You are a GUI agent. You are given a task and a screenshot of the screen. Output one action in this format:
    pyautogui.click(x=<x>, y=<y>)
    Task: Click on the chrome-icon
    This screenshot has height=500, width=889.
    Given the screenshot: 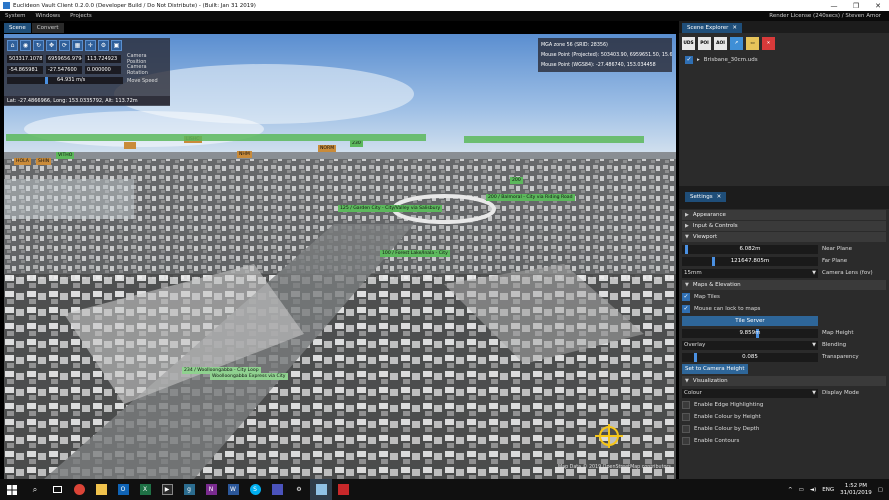 What is the action you would take?
    pyautogui.click(x=79, y=489)
    